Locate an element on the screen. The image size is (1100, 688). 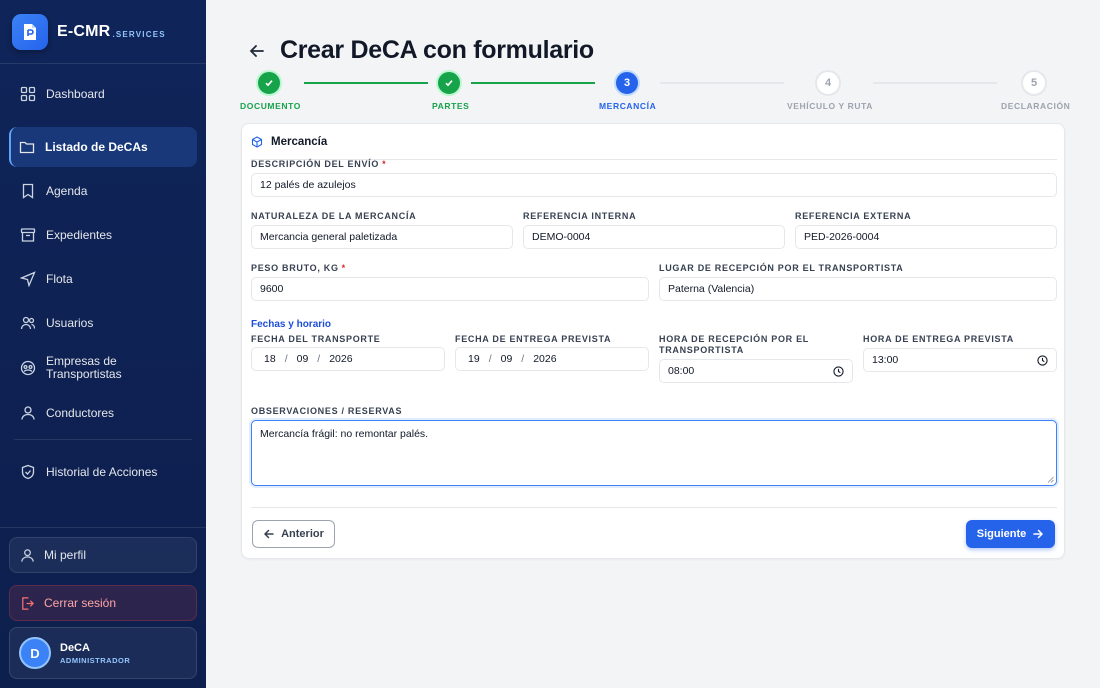
profile-button: Mi perfil is located at coordinates (103, 555).